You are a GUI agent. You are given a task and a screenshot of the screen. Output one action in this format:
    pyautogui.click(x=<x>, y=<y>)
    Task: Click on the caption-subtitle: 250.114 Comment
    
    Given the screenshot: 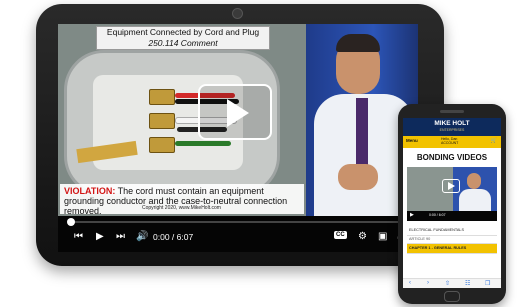 What is the action you would take?
    pyautogui.click(x=183, y=43)
    